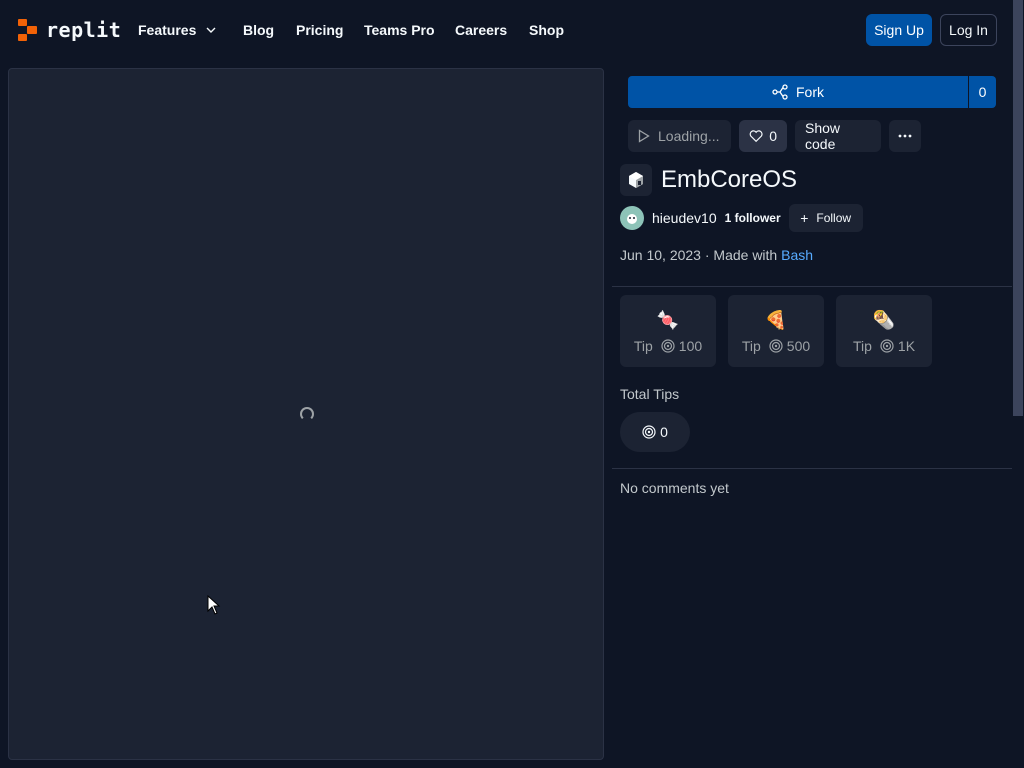 This screenshot has height=768, width=1024. I want to click on follow-label: Follow, so click(834, 218).